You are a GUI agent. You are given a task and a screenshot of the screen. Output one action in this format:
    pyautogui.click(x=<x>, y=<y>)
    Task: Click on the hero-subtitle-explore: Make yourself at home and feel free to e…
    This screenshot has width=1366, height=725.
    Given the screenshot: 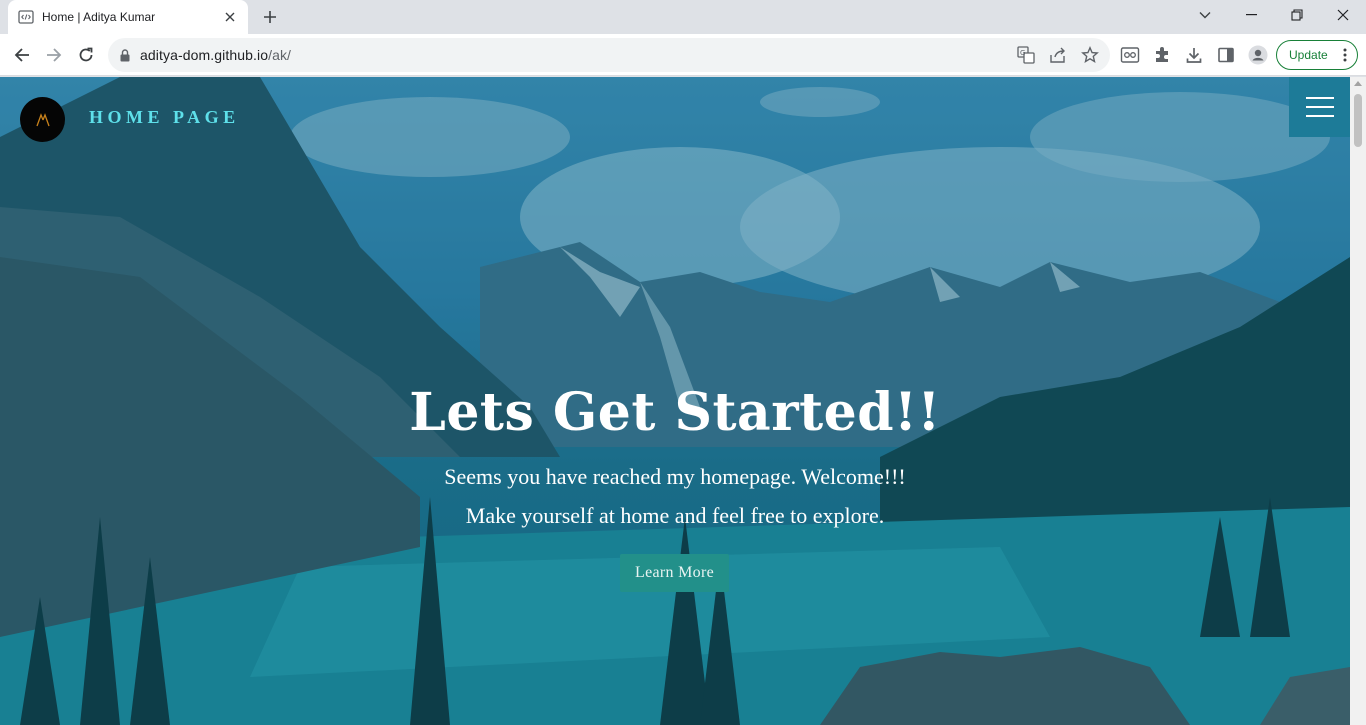 What is the action you would take?
    pyautogui.click(x=675, y=515)
    